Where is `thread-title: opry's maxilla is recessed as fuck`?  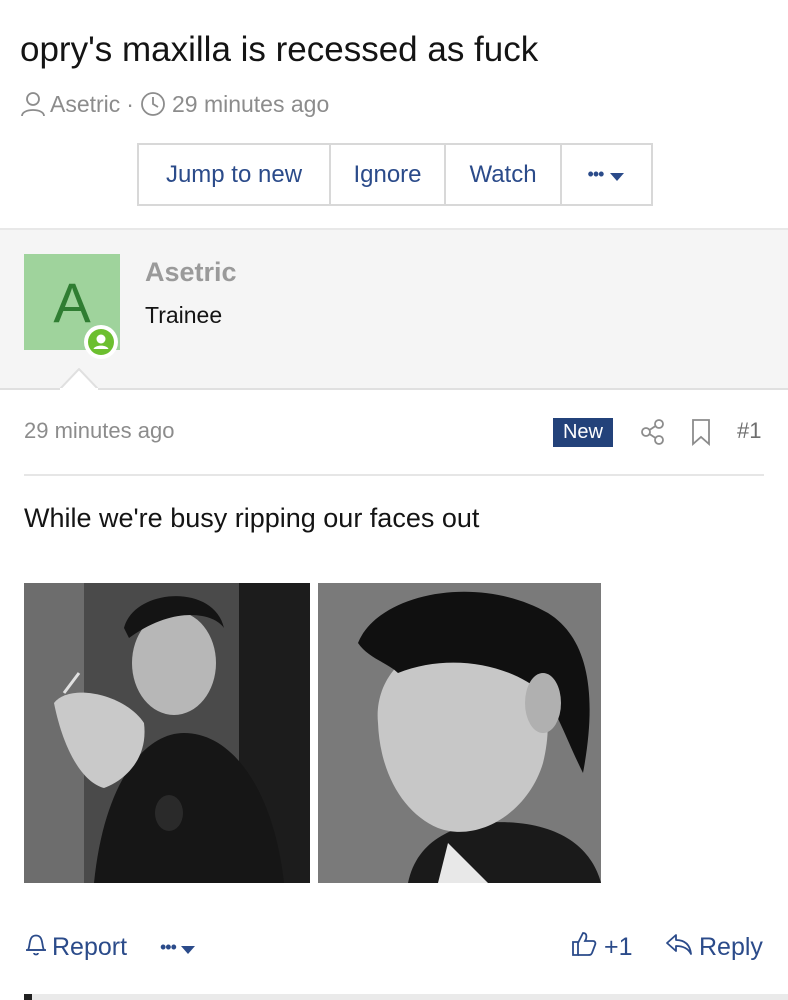
thread-title: opry's maxilla is recessed as fuck is located at coordinates (279, 49).